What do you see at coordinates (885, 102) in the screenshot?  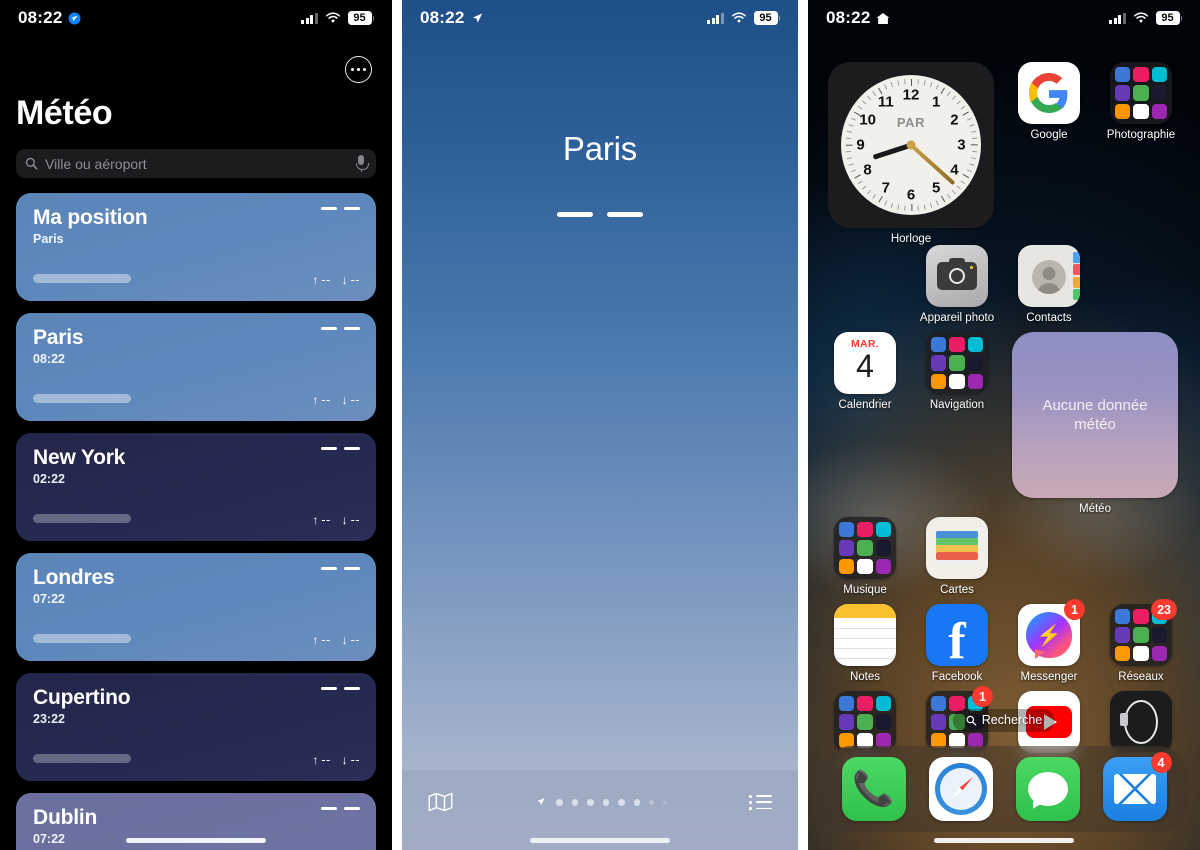 I see `clock-number: 11` at bounding box center [885, 102].